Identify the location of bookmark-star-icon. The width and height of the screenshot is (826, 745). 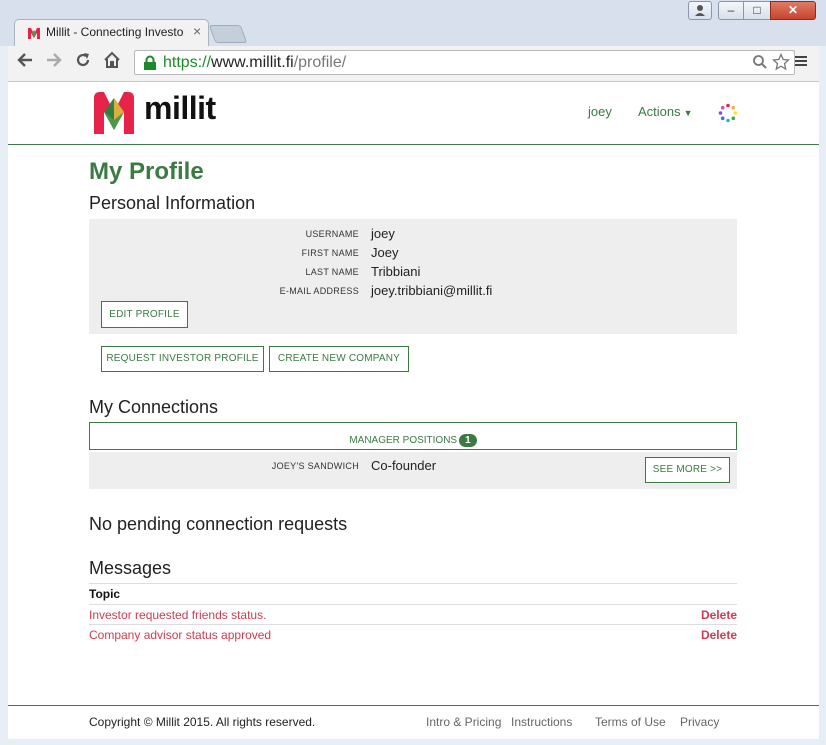
(781, 61).